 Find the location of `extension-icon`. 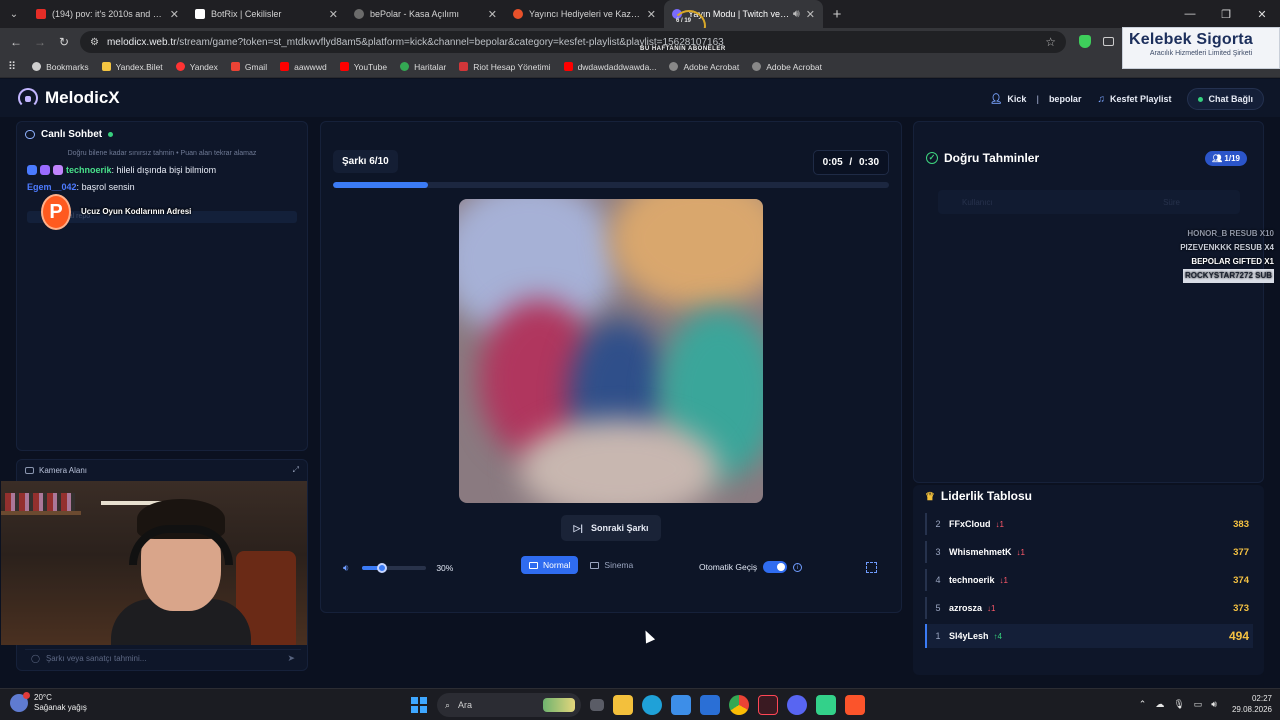

extension-icon is located at coordinates (1108, 41).